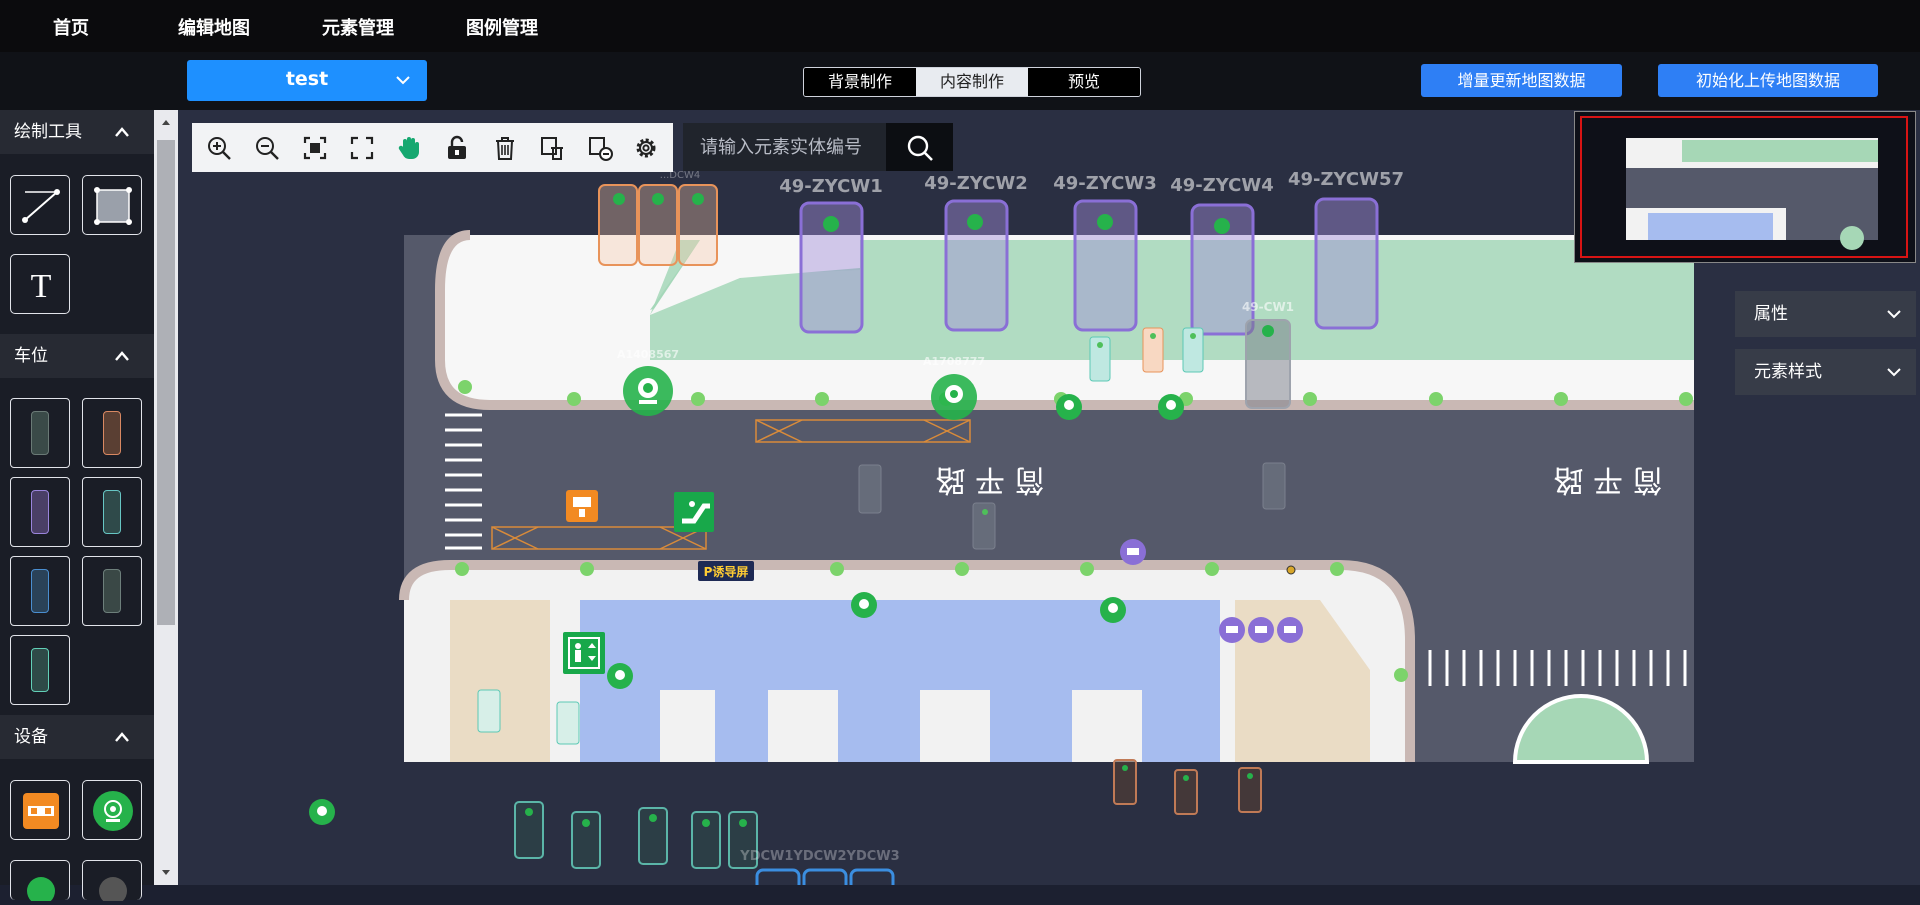 This screenshot has height=905, width=1920. I want to click on section-title: 设备, so click(31, 737).